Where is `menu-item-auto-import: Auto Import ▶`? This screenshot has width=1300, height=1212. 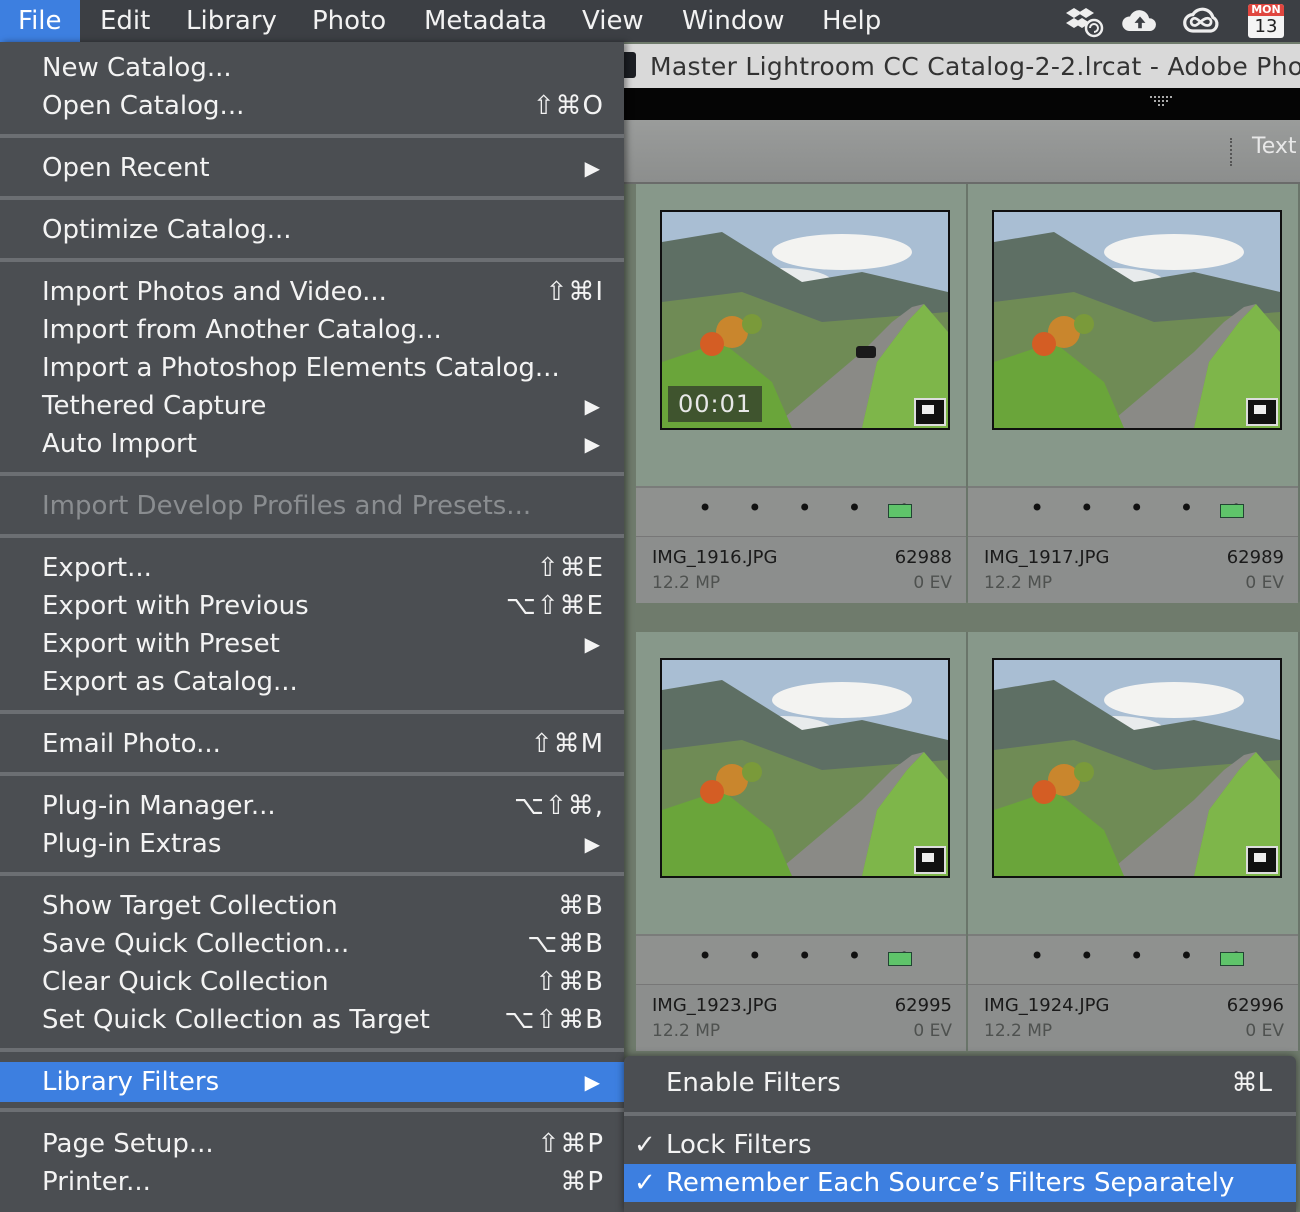 menu-item-auto-import: Auto Import ▶ is located at coordinates (312, 444).